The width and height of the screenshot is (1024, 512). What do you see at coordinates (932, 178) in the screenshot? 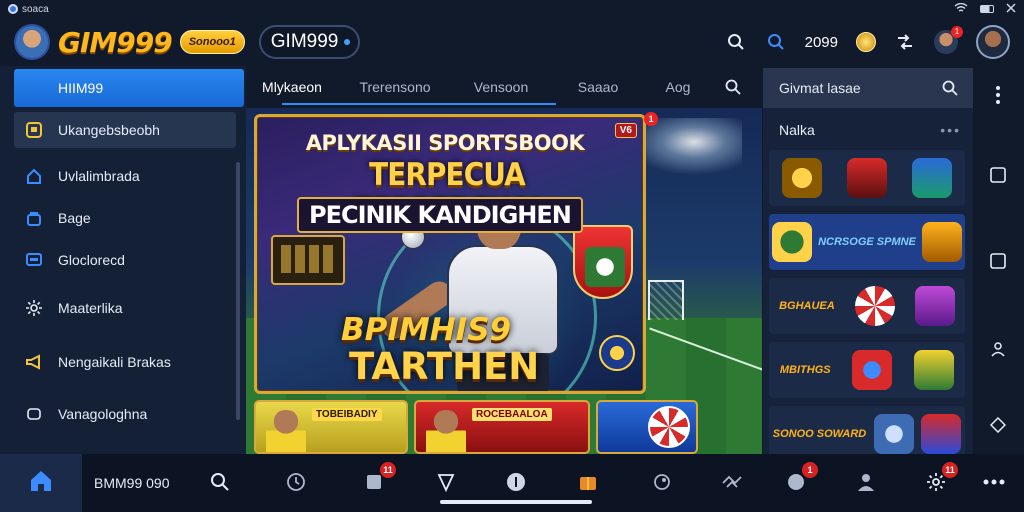
I see `player-card-icon` at bounding box center [932, 178].